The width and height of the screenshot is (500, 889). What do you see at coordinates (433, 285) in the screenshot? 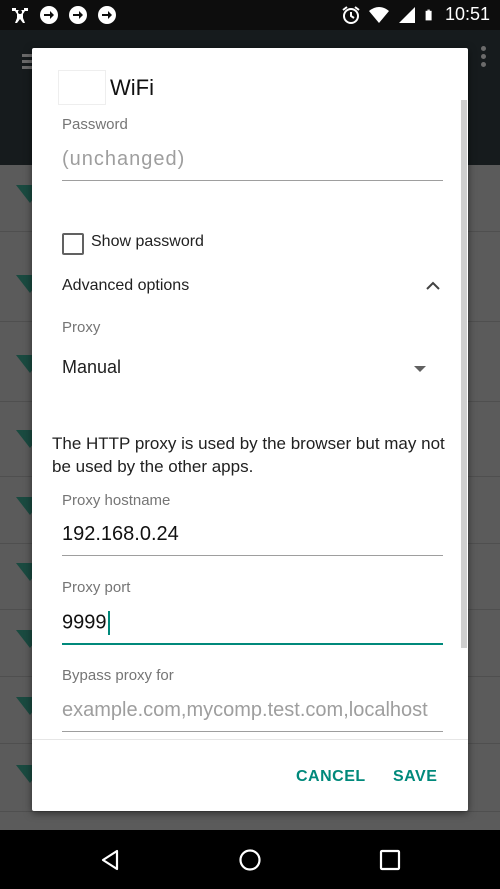
I see `chevron-up-icon` at bounding box center [433, 285].